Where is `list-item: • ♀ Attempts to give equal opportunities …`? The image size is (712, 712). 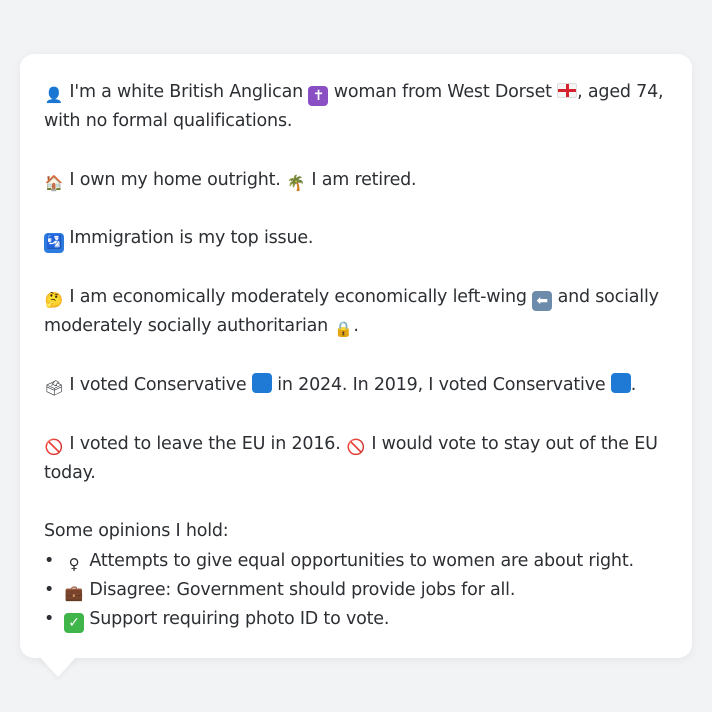 list-item: • ♀ Attempts to give equal opportunities … is located at coordinates (356, 561).